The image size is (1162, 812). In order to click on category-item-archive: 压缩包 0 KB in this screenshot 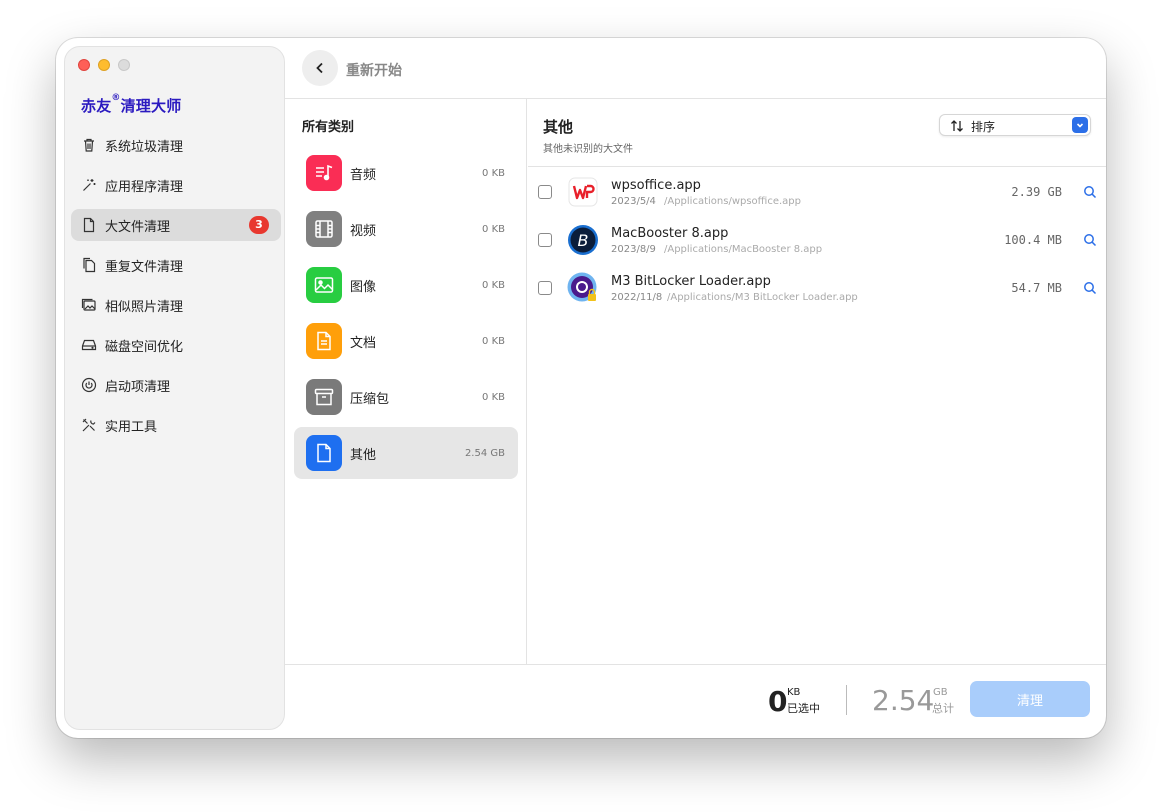, I will do `click(406, 397)`.